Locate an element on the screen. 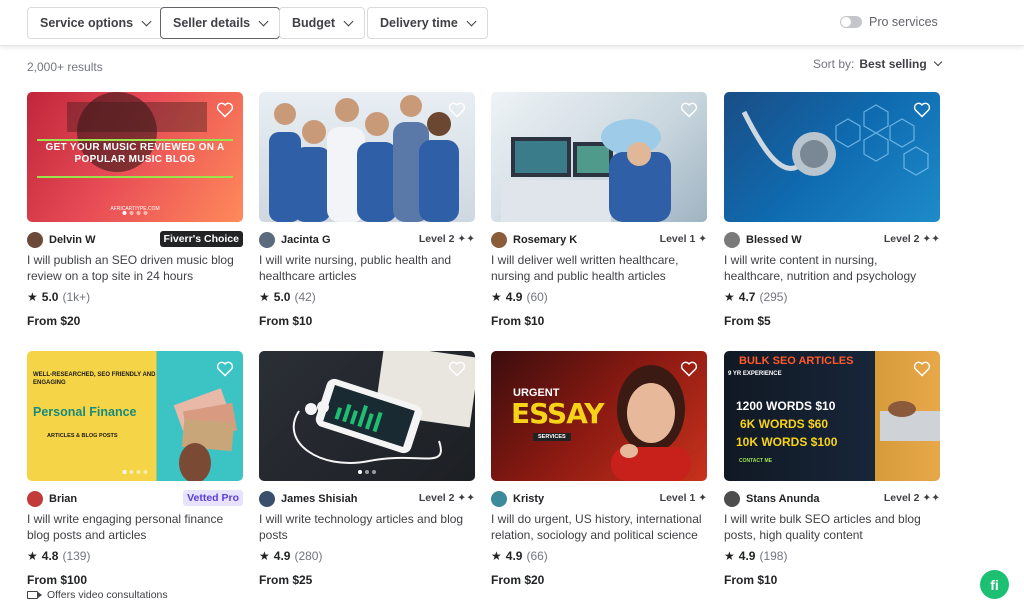 The image size is (1024, 609). delivery-time-label: Delivery time is located at coordinates (419, 23).